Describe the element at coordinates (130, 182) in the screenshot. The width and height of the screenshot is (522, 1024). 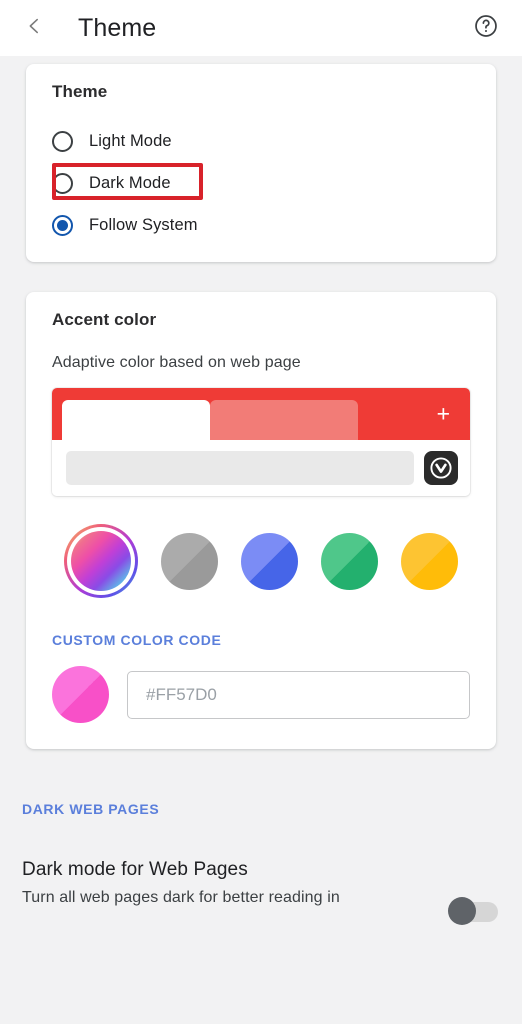
I see `radio-label-dark-mode: Dark Mode` at that location.